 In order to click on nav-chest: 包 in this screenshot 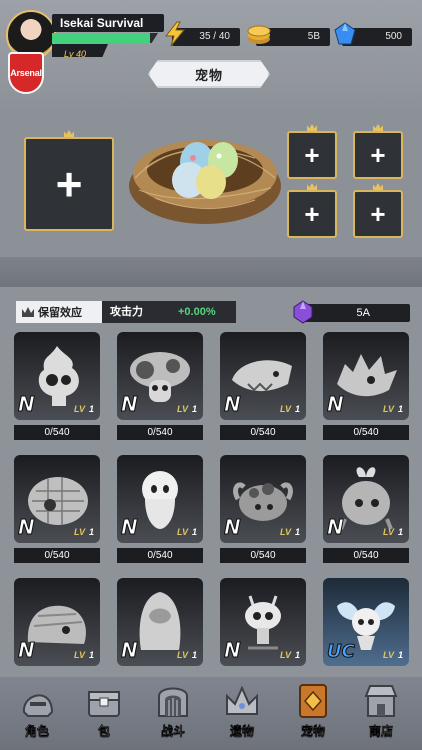, I will do `click(104, 714)`.